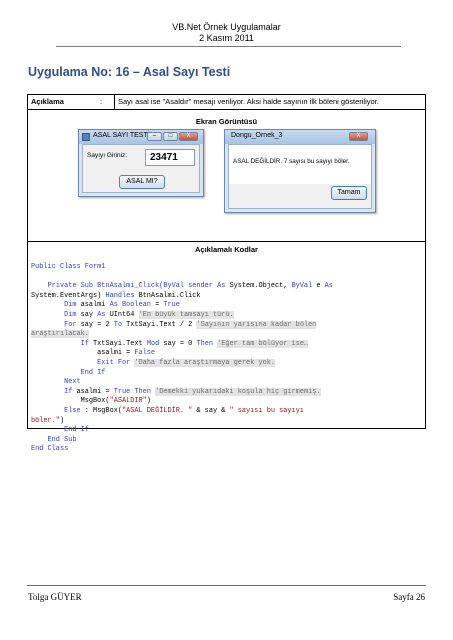  I want to click on is-prime-button: ASAL MI?, so click(142, 182).